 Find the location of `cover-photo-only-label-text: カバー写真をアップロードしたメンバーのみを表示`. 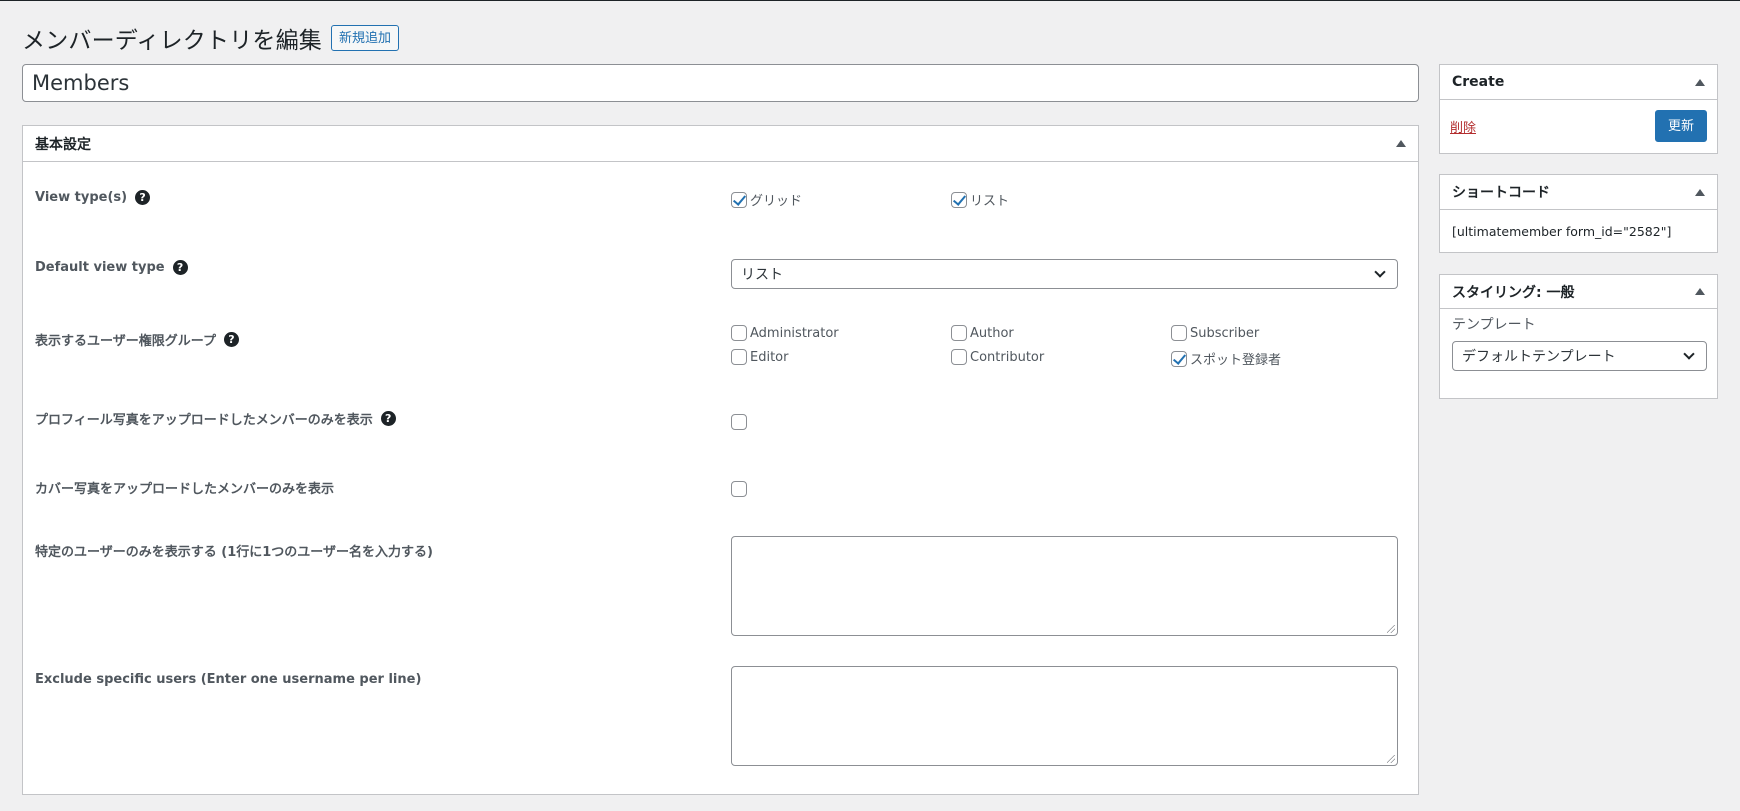

cover-photo-only-label-text: カバー写真をアップロードしたメンバーのみを表示 is located at coordinates (185, 489).